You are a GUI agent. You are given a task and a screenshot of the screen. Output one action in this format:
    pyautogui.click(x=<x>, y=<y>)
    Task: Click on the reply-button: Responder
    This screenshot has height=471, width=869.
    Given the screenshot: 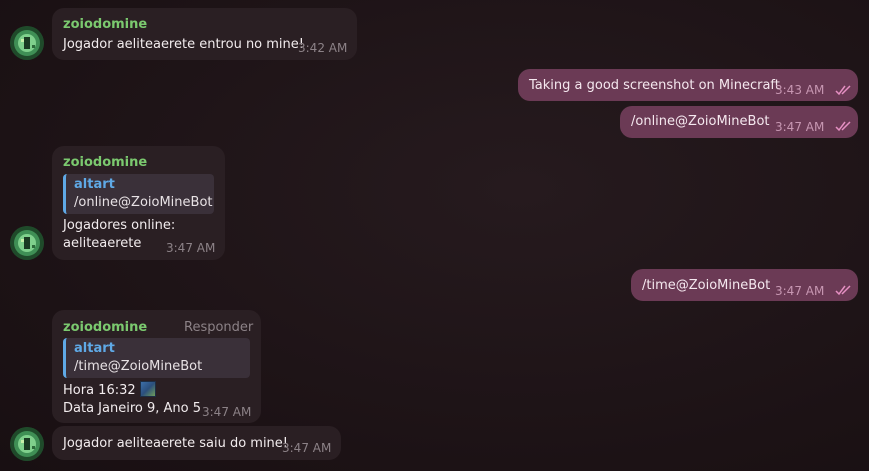 What is the action you would take?
    pyautogui.click(x=218, y=327)
    